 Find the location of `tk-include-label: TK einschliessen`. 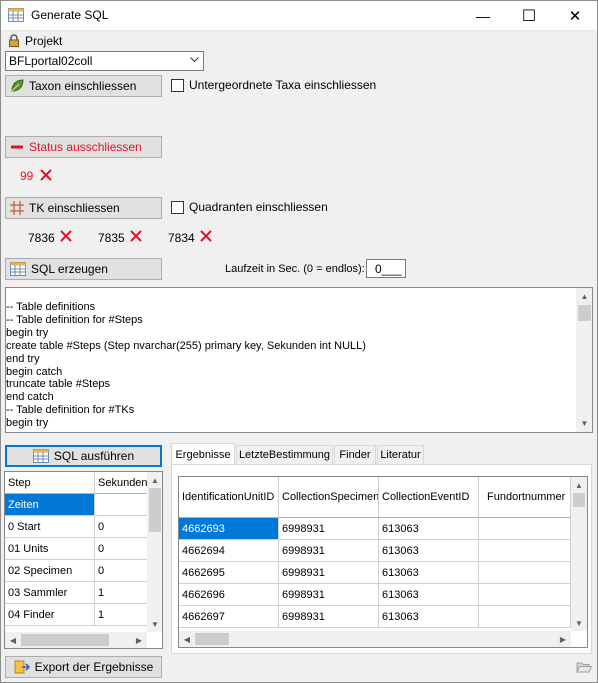

tk-include-label: TK einschliessen is located at coordinates (74, 208).